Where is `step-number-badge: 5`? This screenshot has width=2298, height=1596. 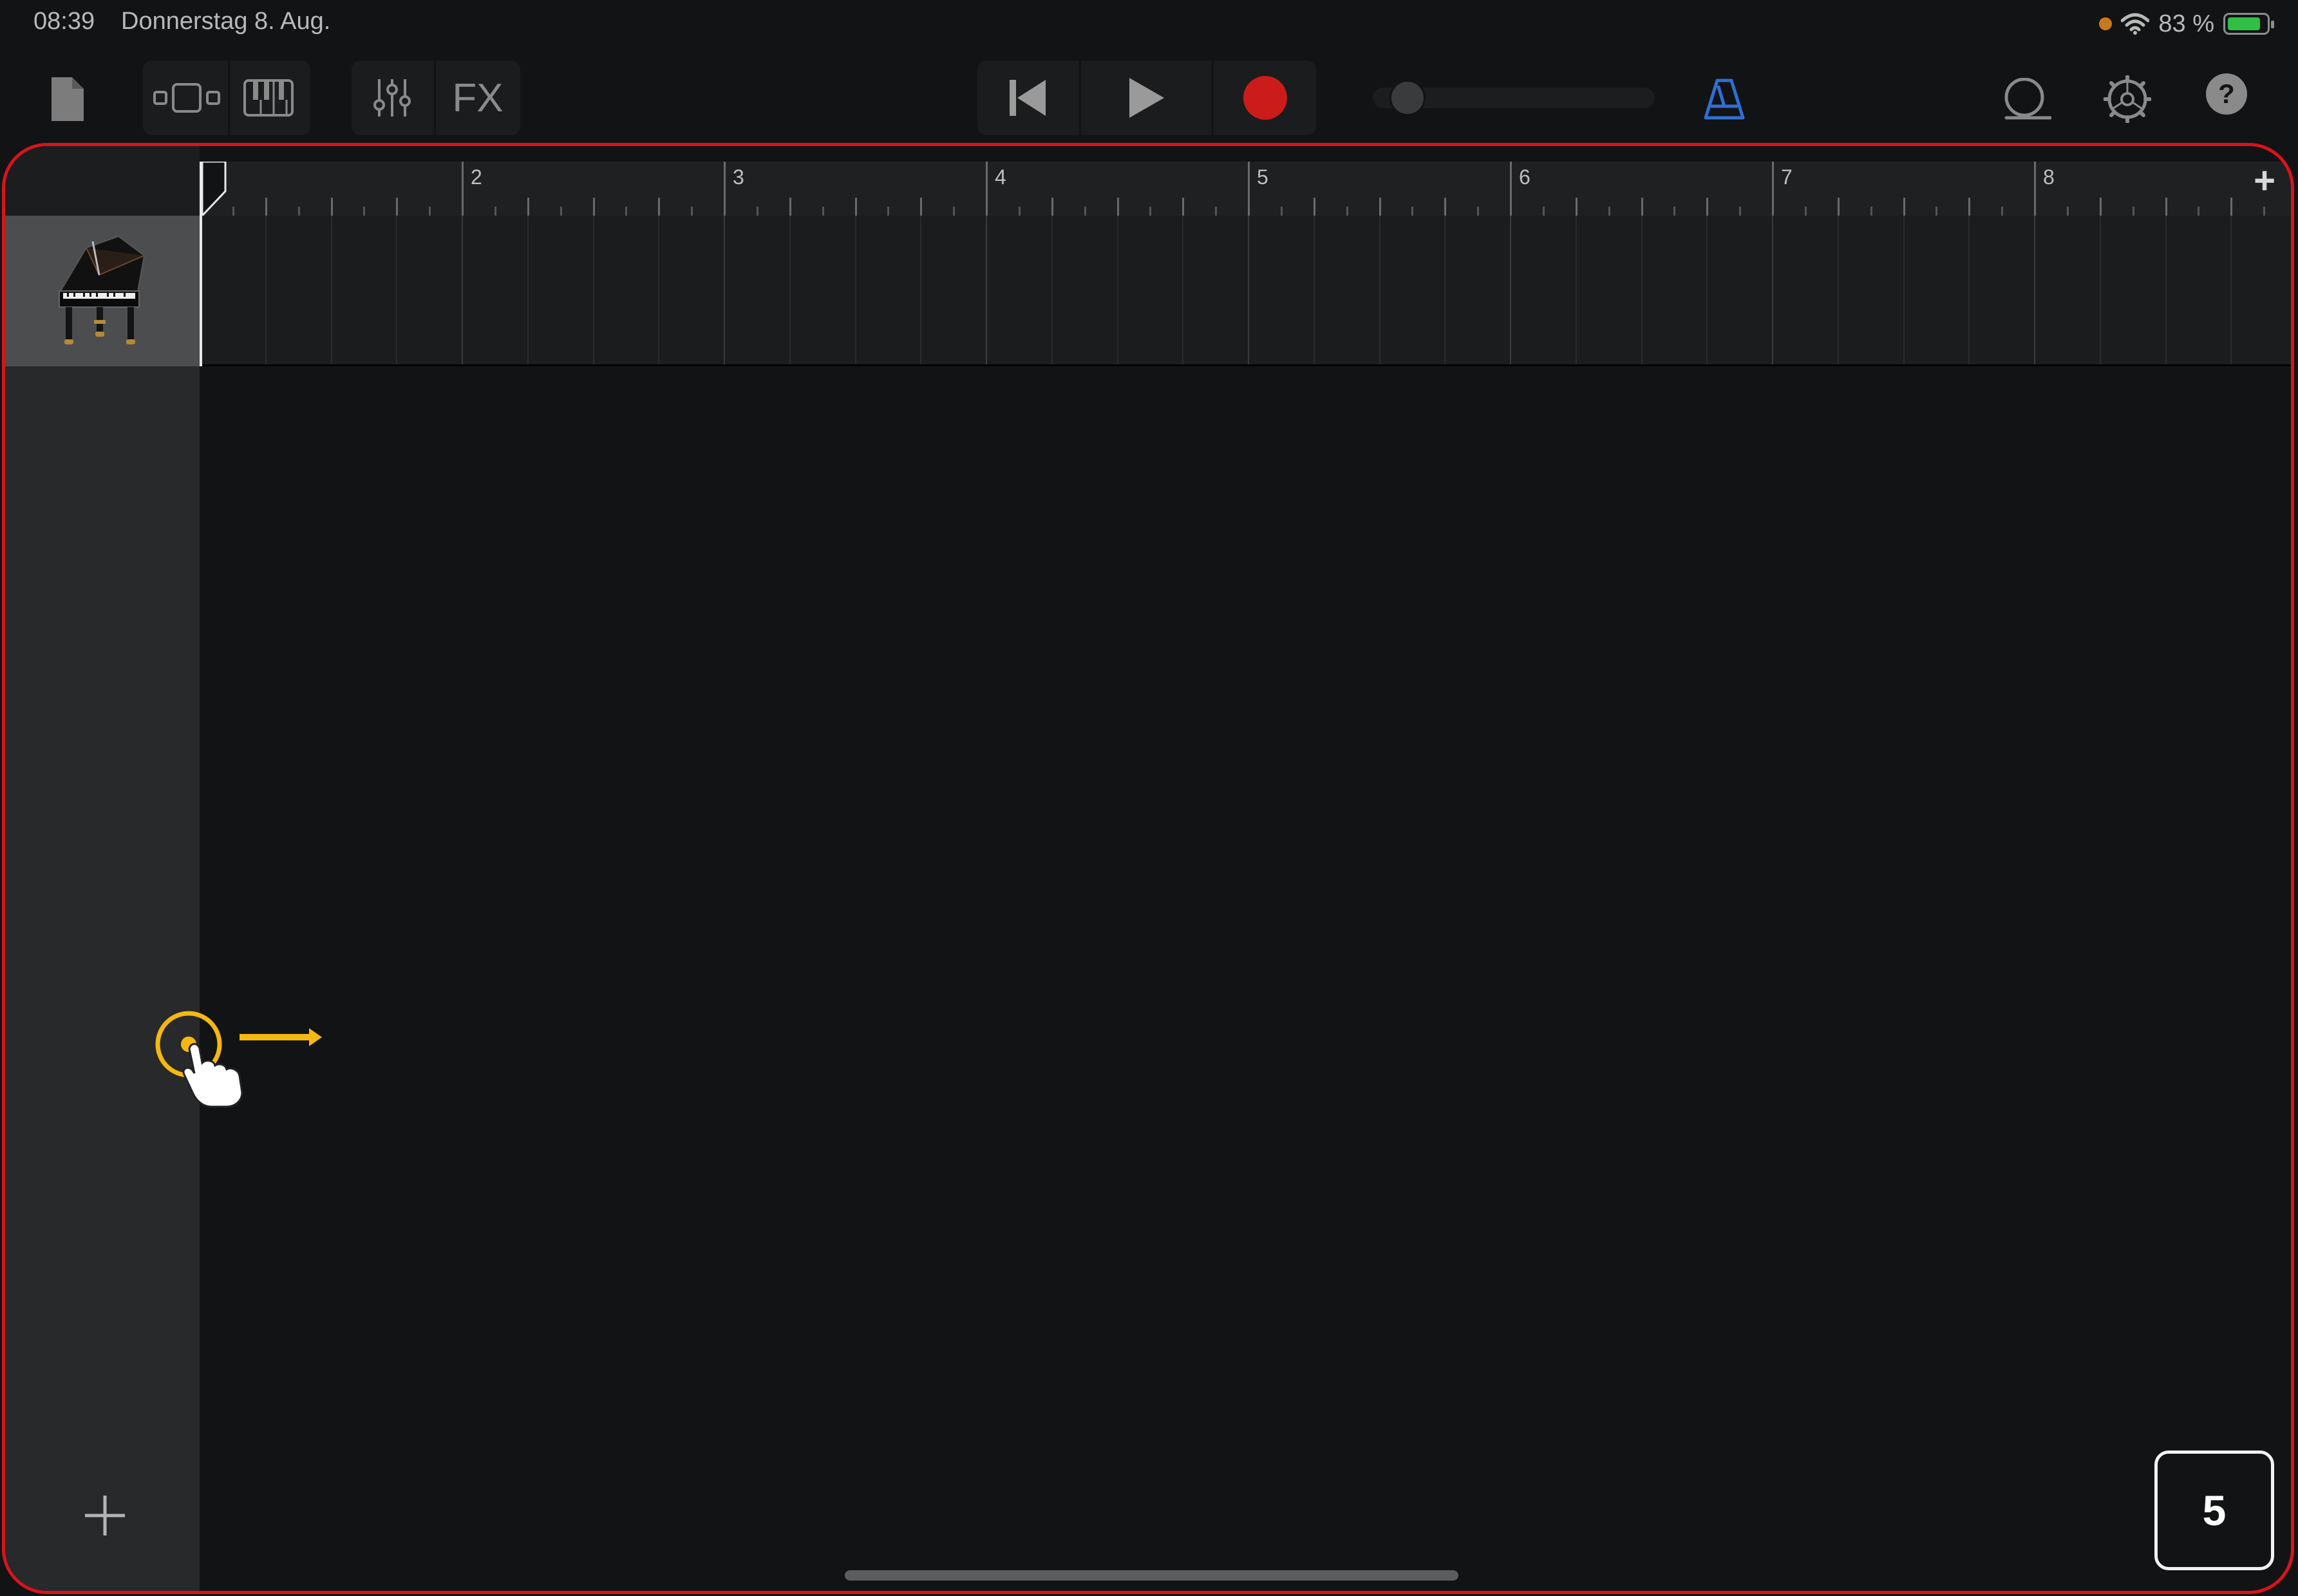
step-number-badge: 5 is located at coordinates (2214, 1510).